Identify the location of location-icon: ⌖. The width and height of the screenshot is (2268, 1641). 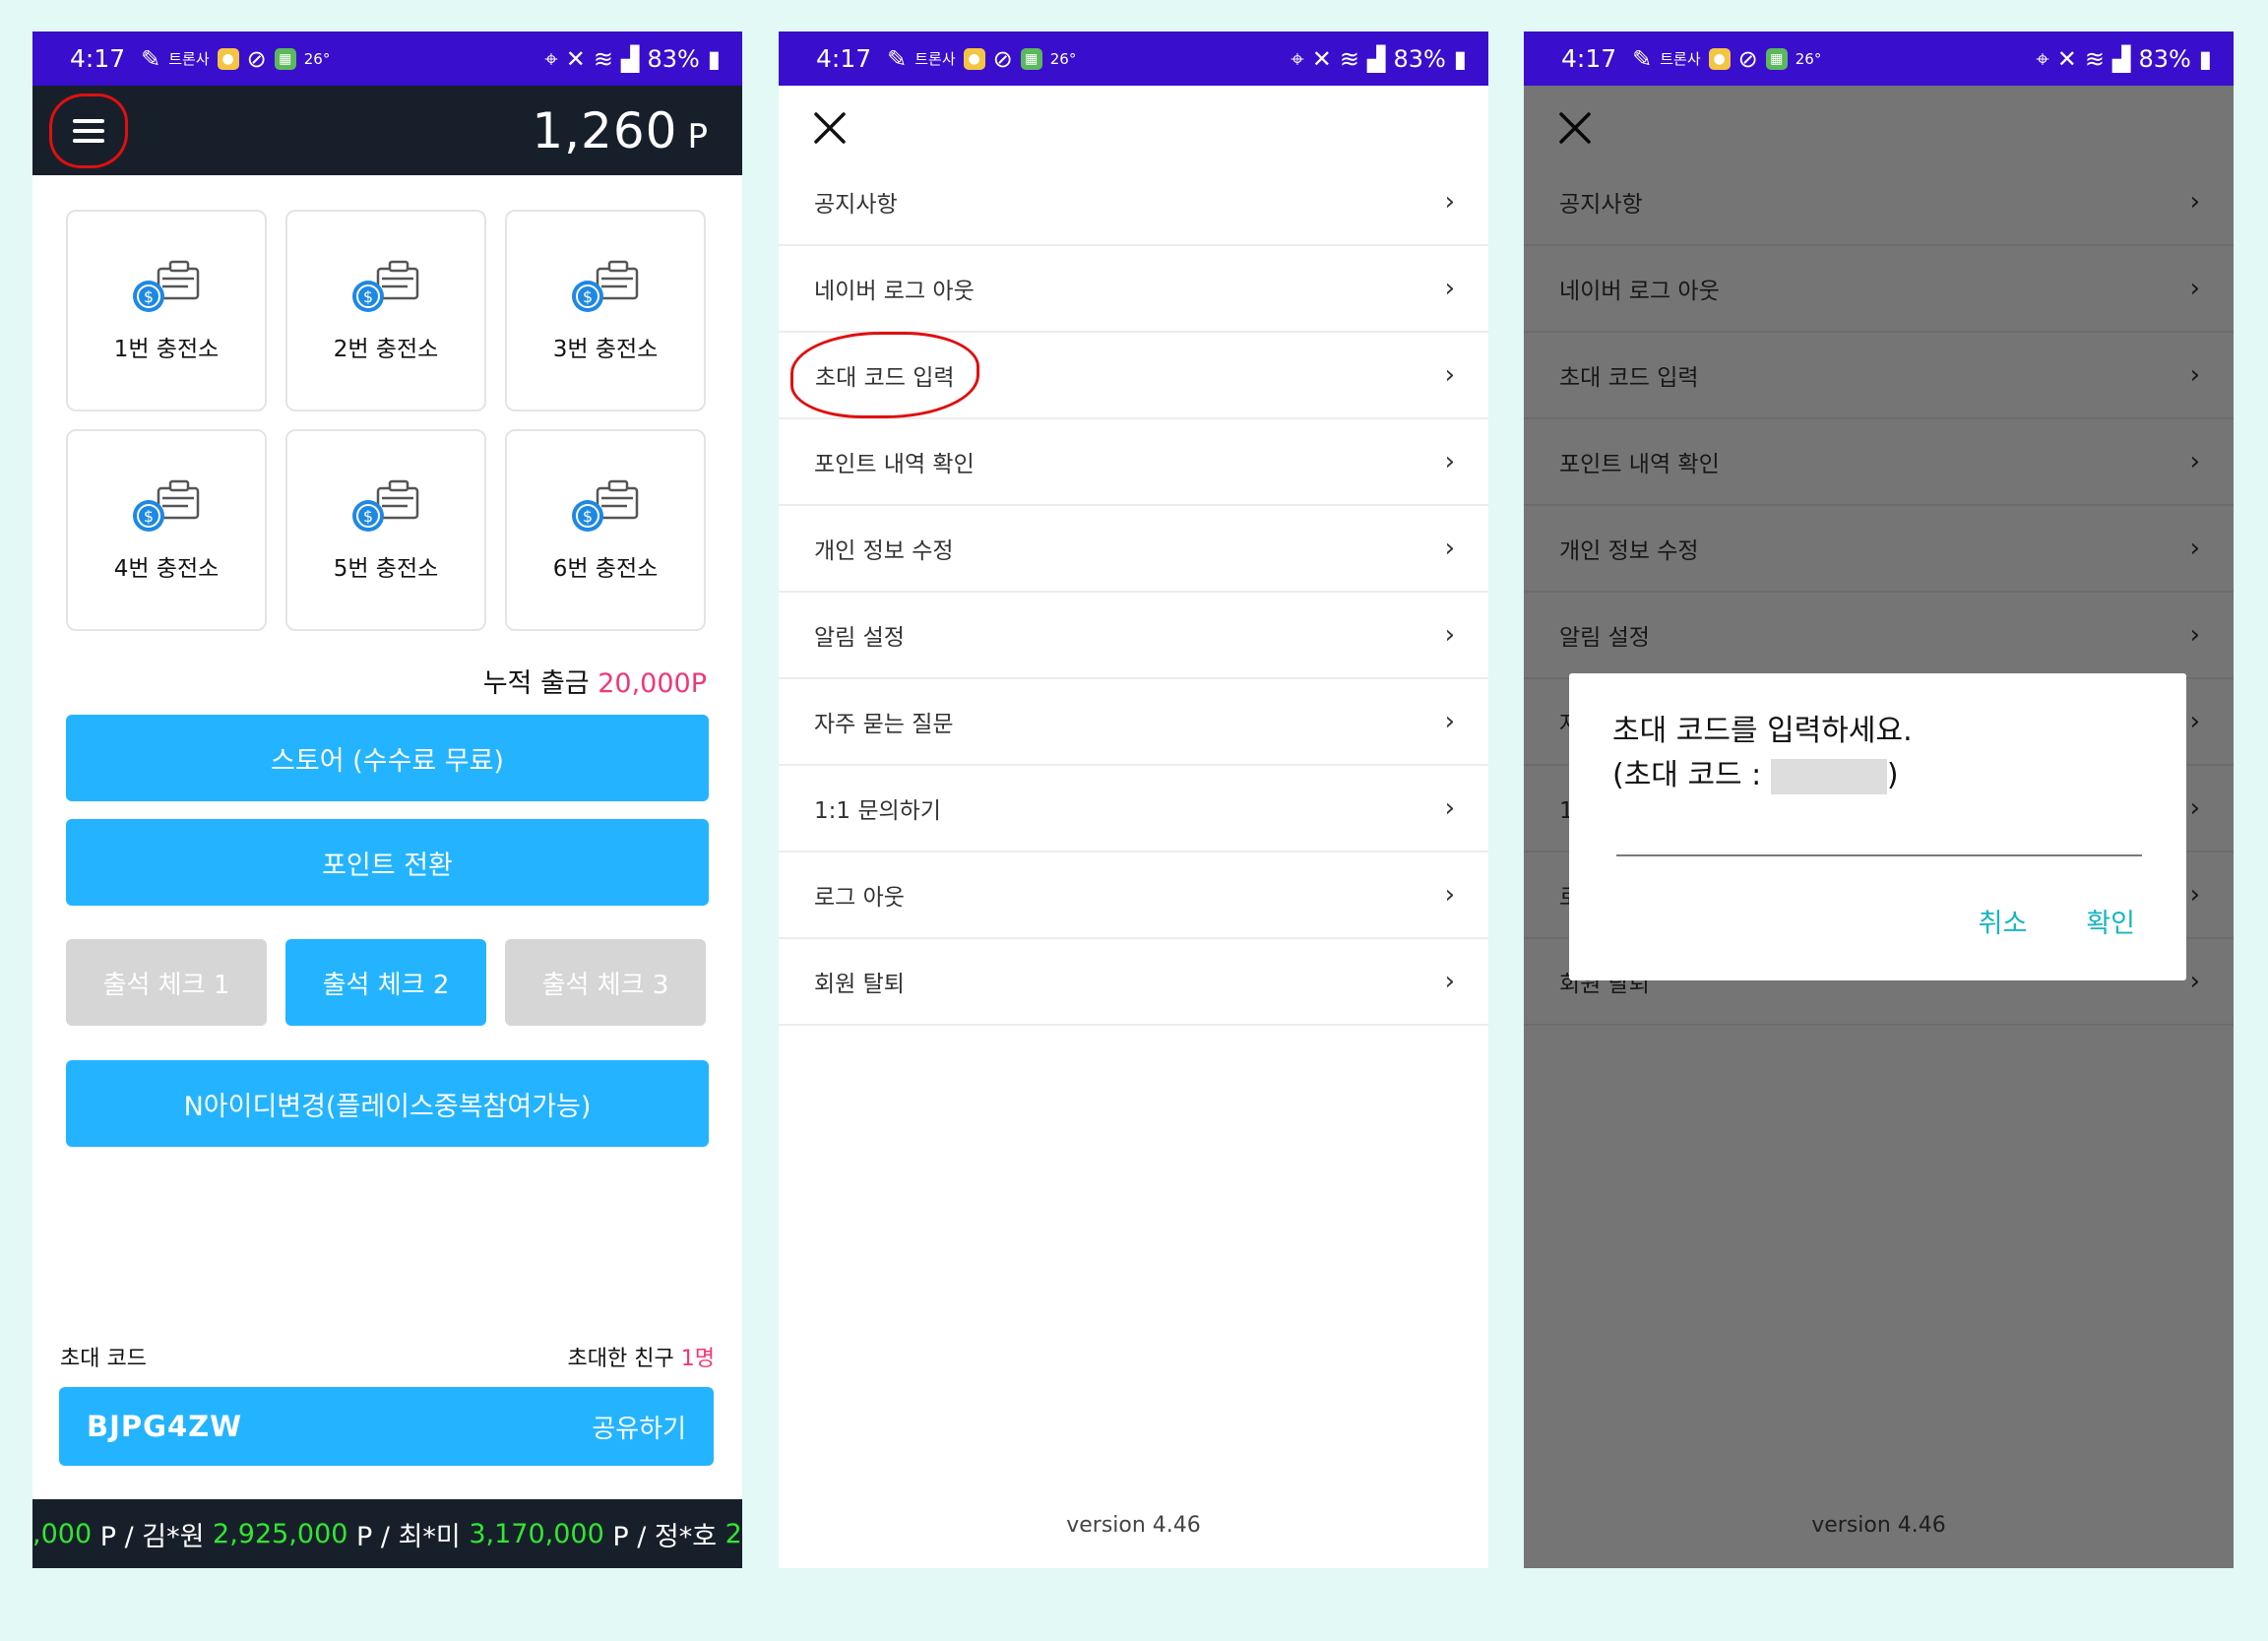
(2042, 59).